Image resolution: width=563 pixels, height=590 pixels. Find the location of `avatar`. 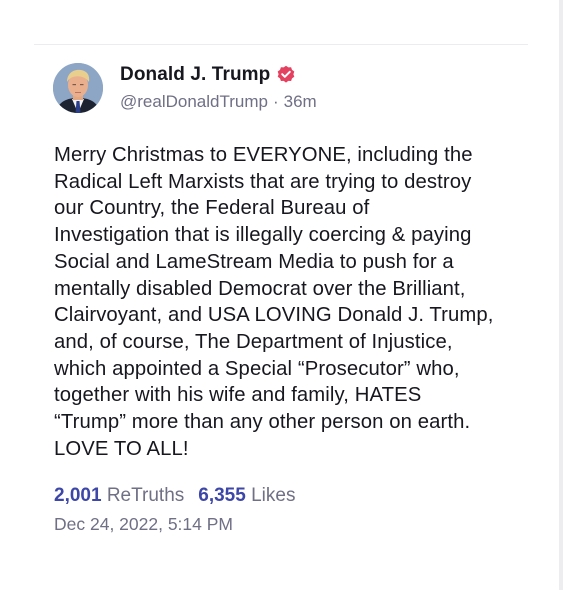

avatar is located at coordinates (78, 88).